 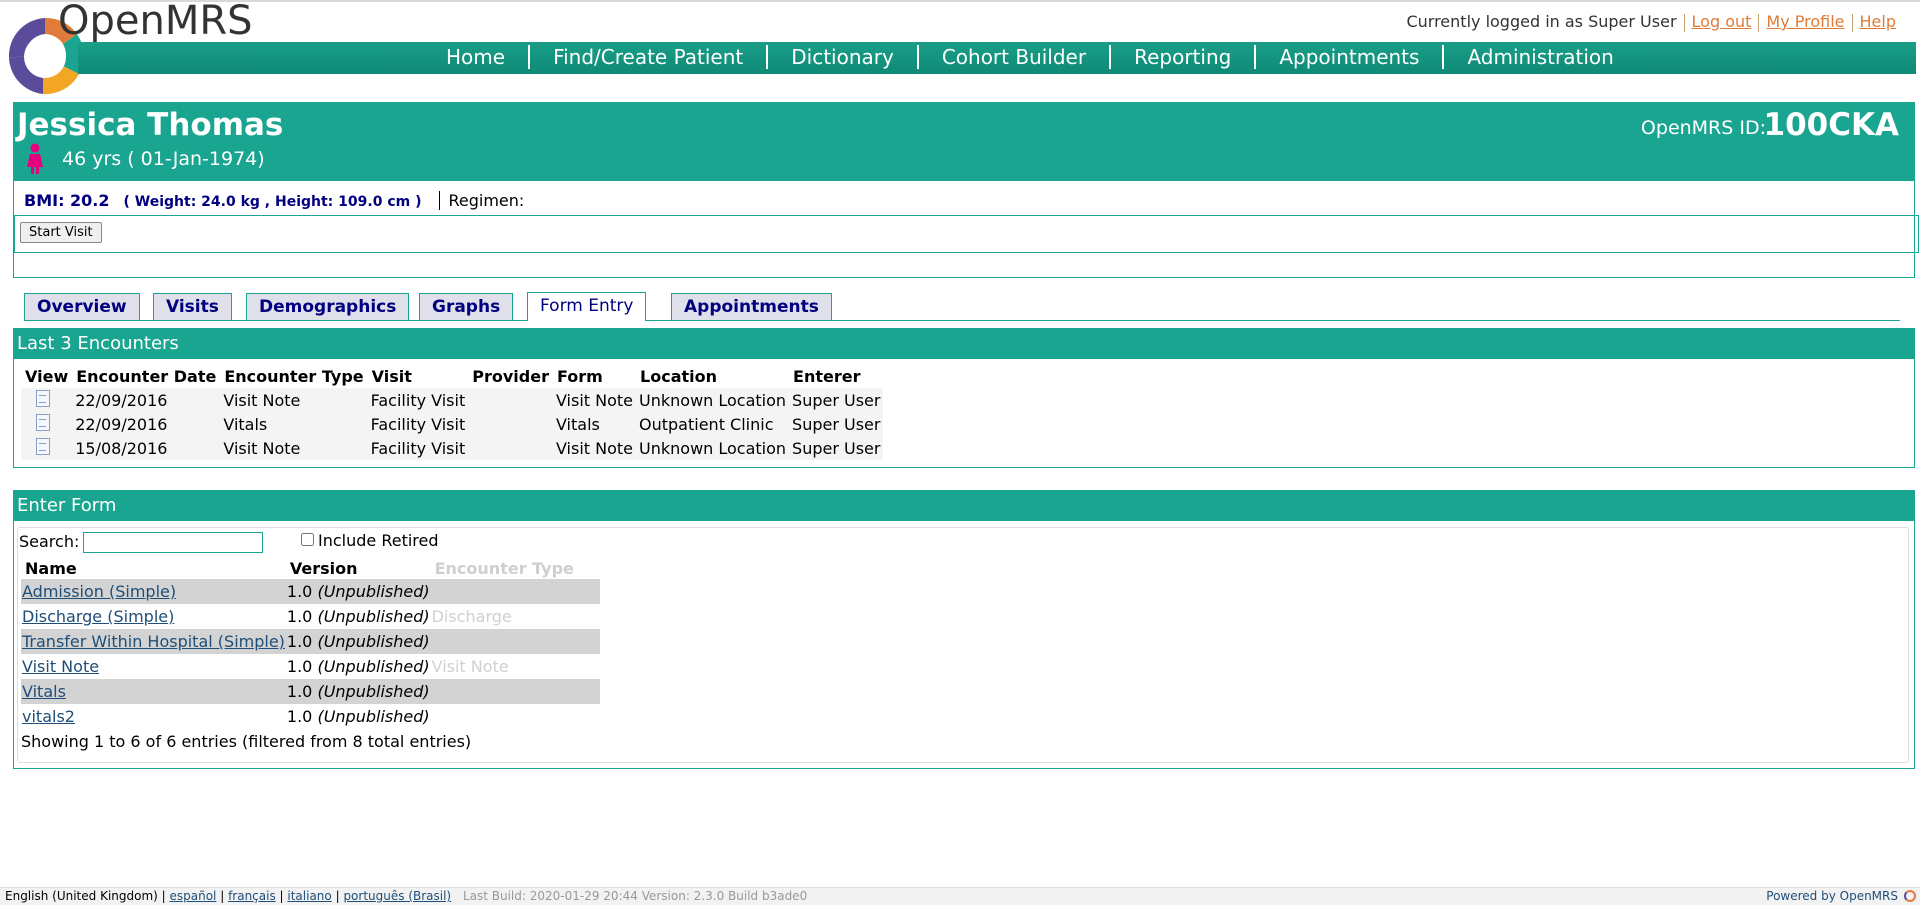 I want to click on nav-dictionary: Dictionary, so click(x=841, y=57).